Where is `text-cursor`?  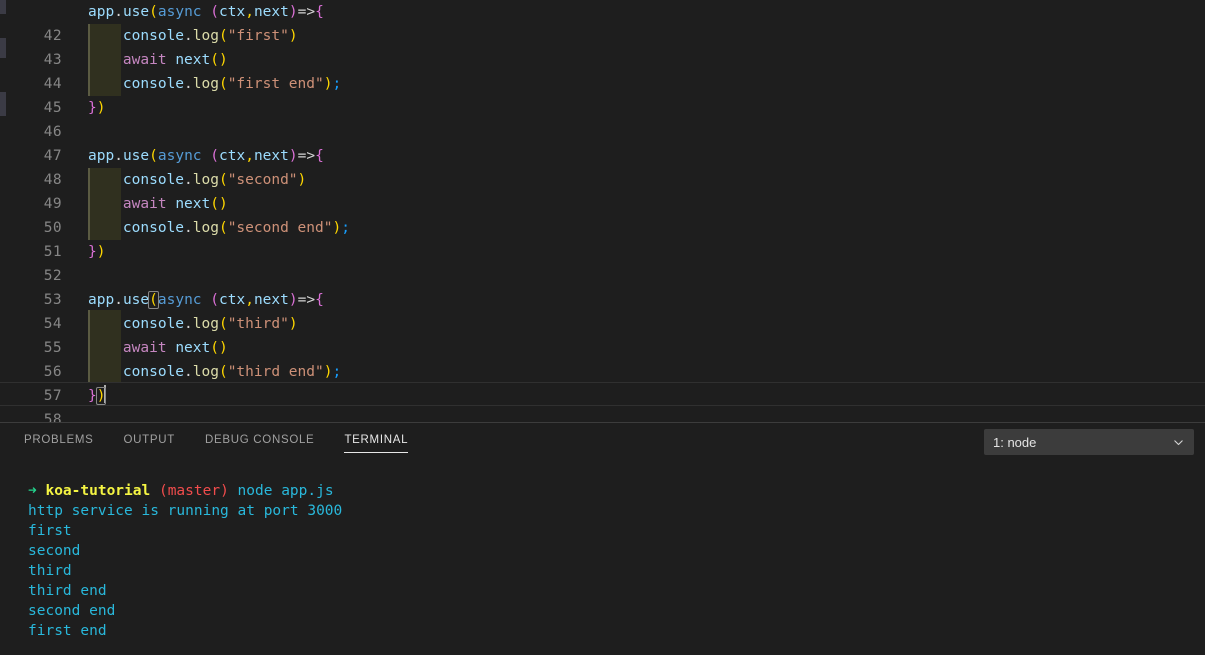 text-cursor is located at coordinates (105, 394).